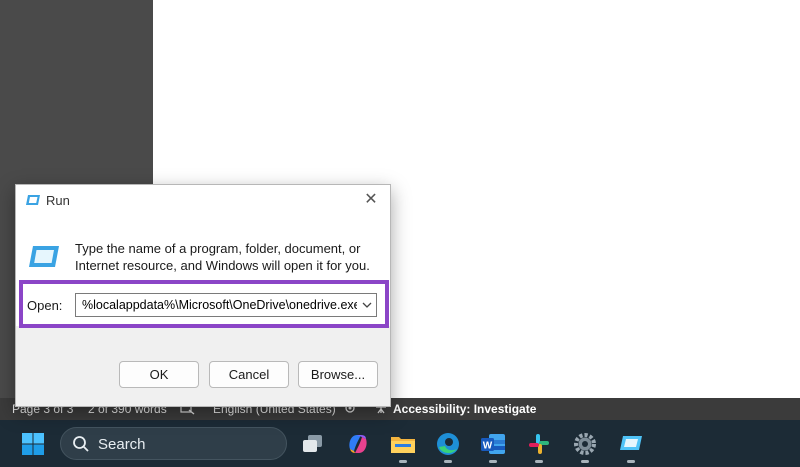 The width and height of the screenshot is (800, 467). I want to click on run-icon, so click(631, 444).